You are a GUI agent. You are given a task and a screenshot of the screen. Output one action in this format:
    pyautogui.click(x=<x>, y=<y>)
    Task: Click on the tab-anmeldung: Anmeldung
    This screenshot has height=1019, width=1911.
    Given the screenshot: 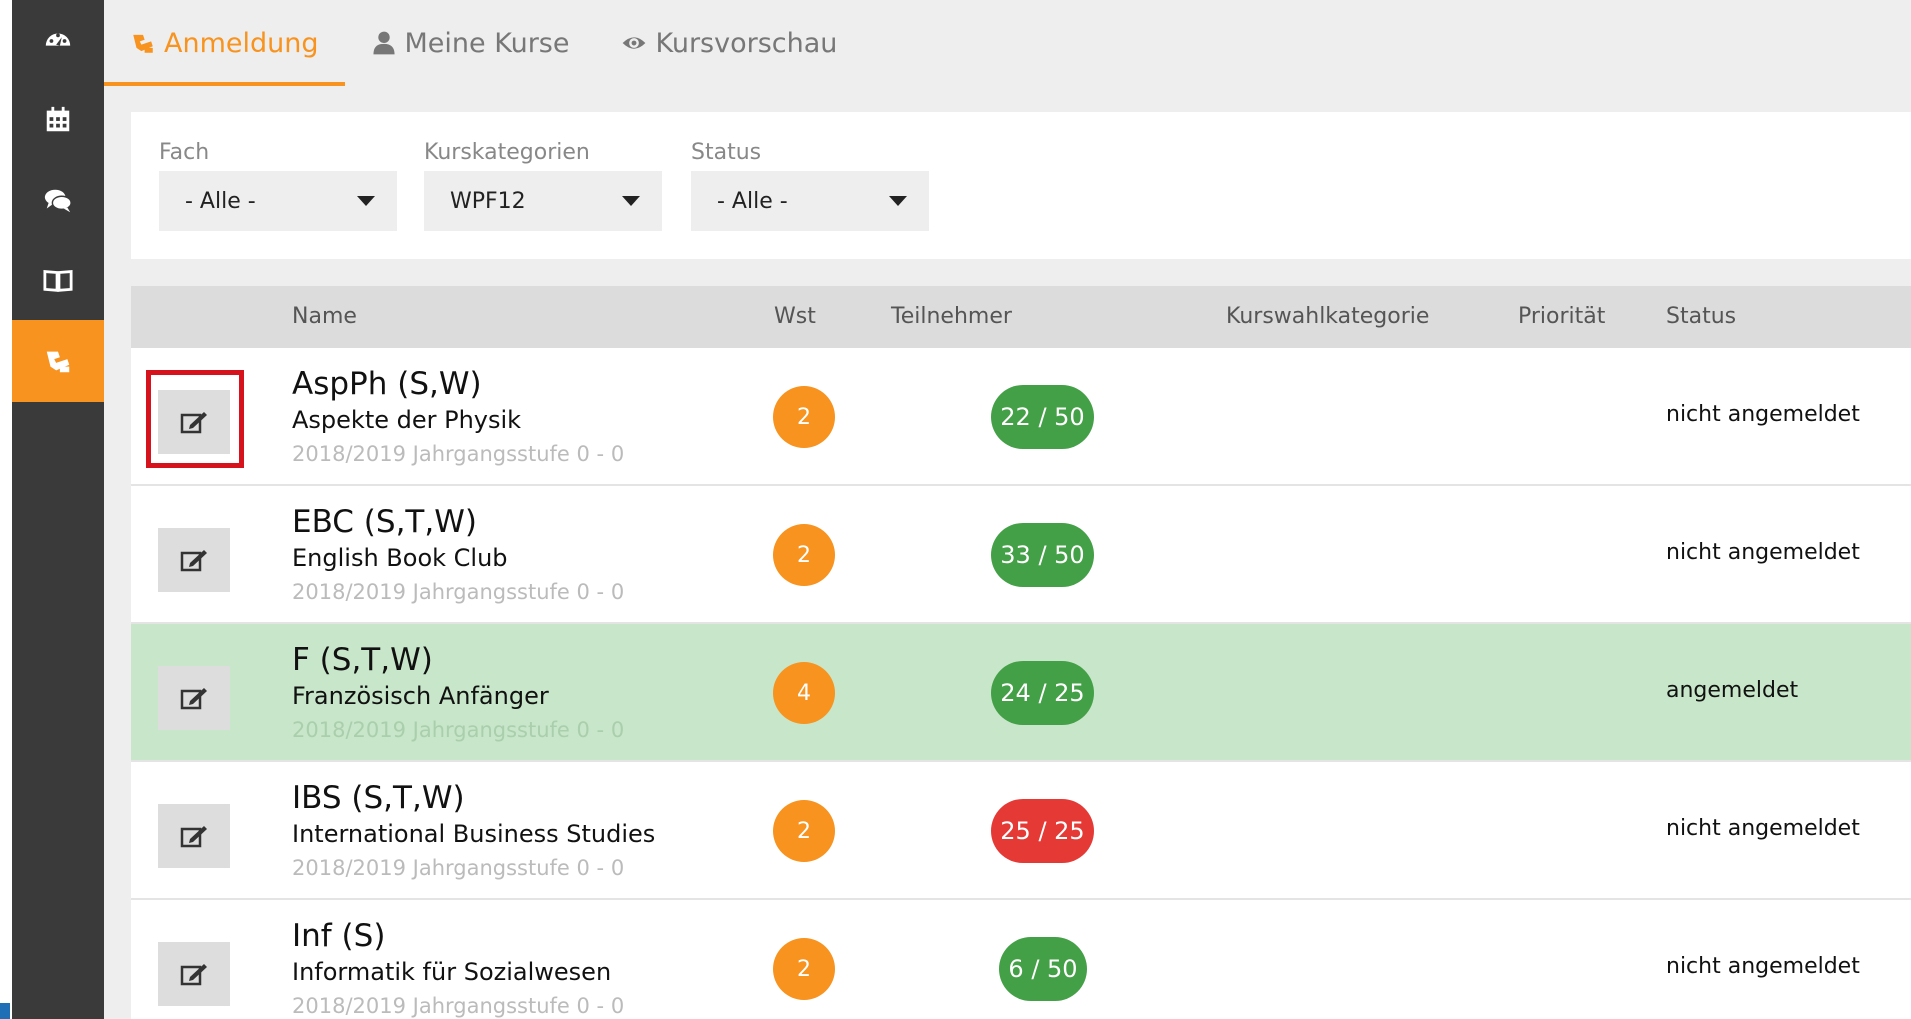 What is the action you would take?
    pyautogui.click(x=224, y=43)
    